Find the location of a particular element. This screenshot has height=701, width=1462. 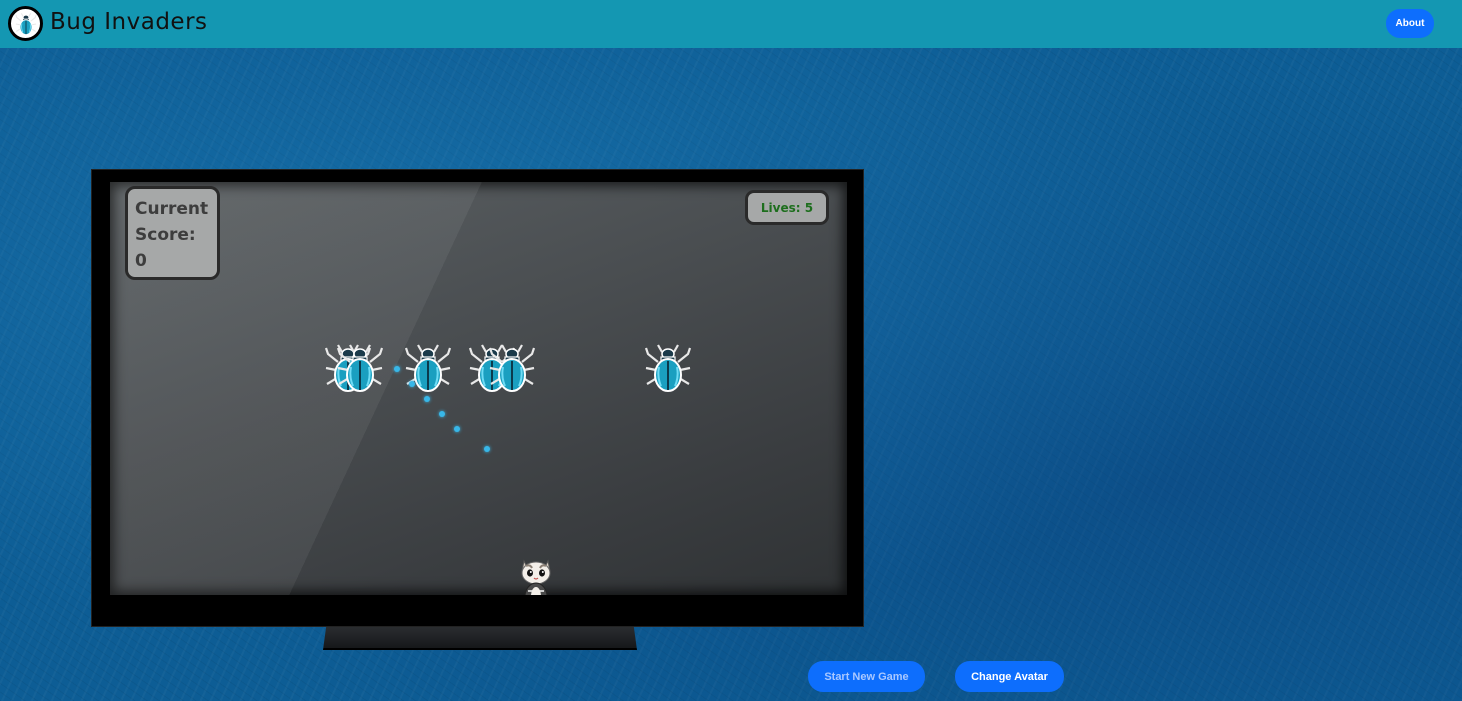

score-panel: Current Score: 0 is located at coordinates (172, 233).